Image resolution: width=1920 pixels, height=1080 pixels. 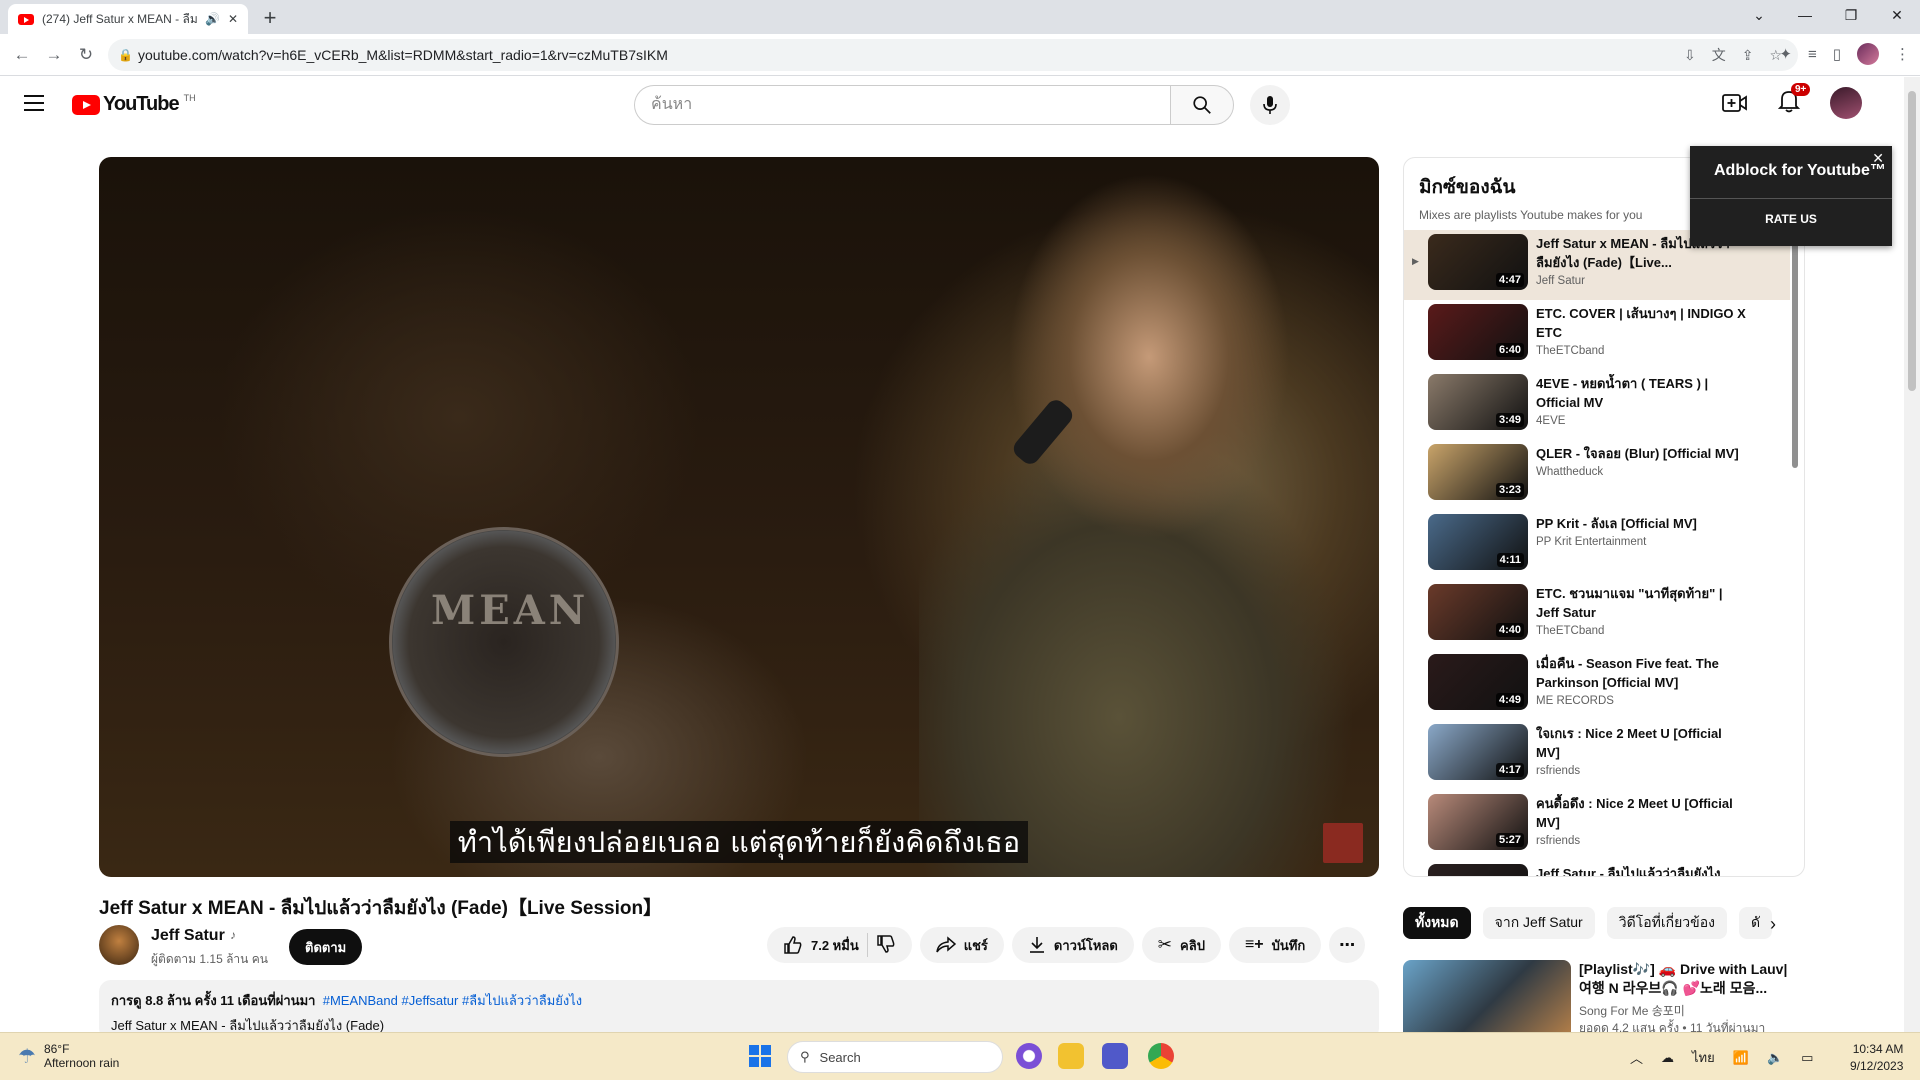 What do you see at coordinates (1812, 54) in the screenshot?
I see `media-control-icon: ≡` at bounding box center [1812, 54].